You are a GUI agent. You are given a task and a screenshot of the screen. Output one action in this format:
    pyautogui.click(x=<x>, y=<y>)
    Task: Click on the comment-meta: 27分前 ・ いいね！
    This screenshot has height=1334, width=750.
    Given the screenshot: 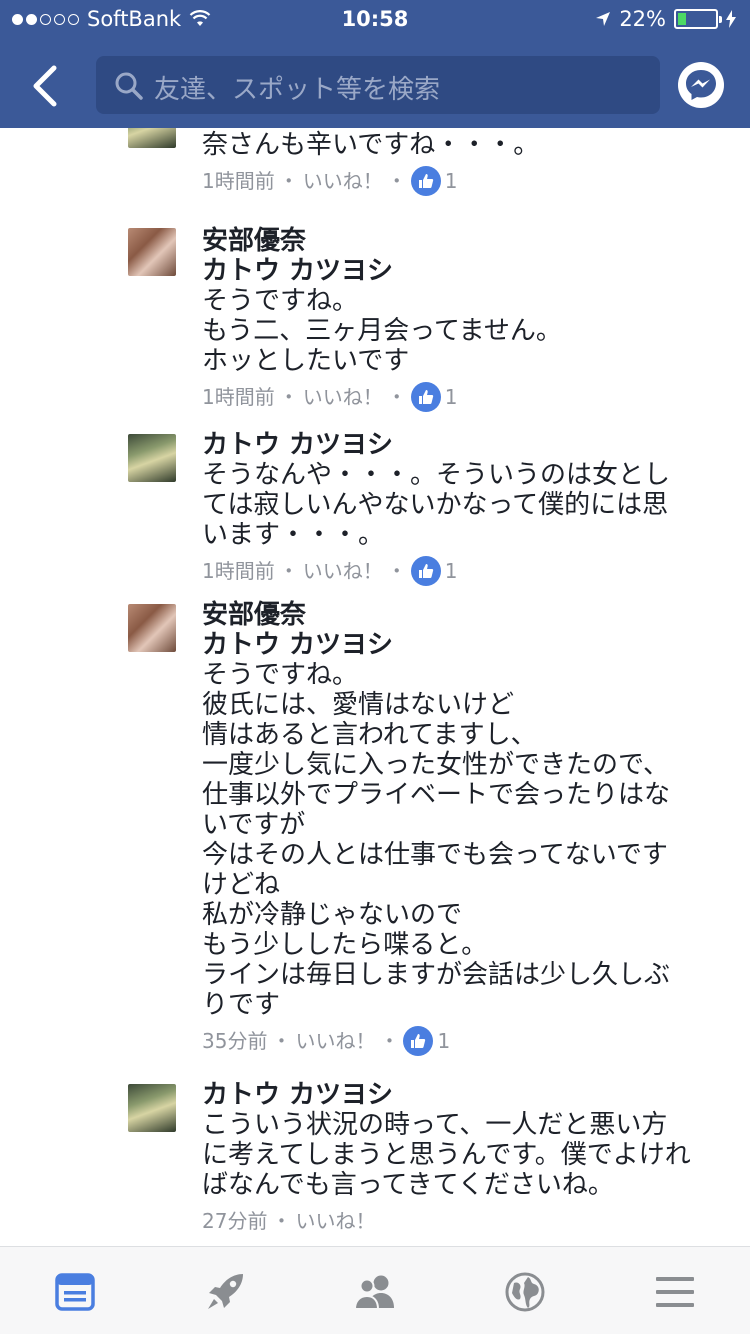 What is the action you would take?
    pyautogui.click(x=462, y=1221)
    